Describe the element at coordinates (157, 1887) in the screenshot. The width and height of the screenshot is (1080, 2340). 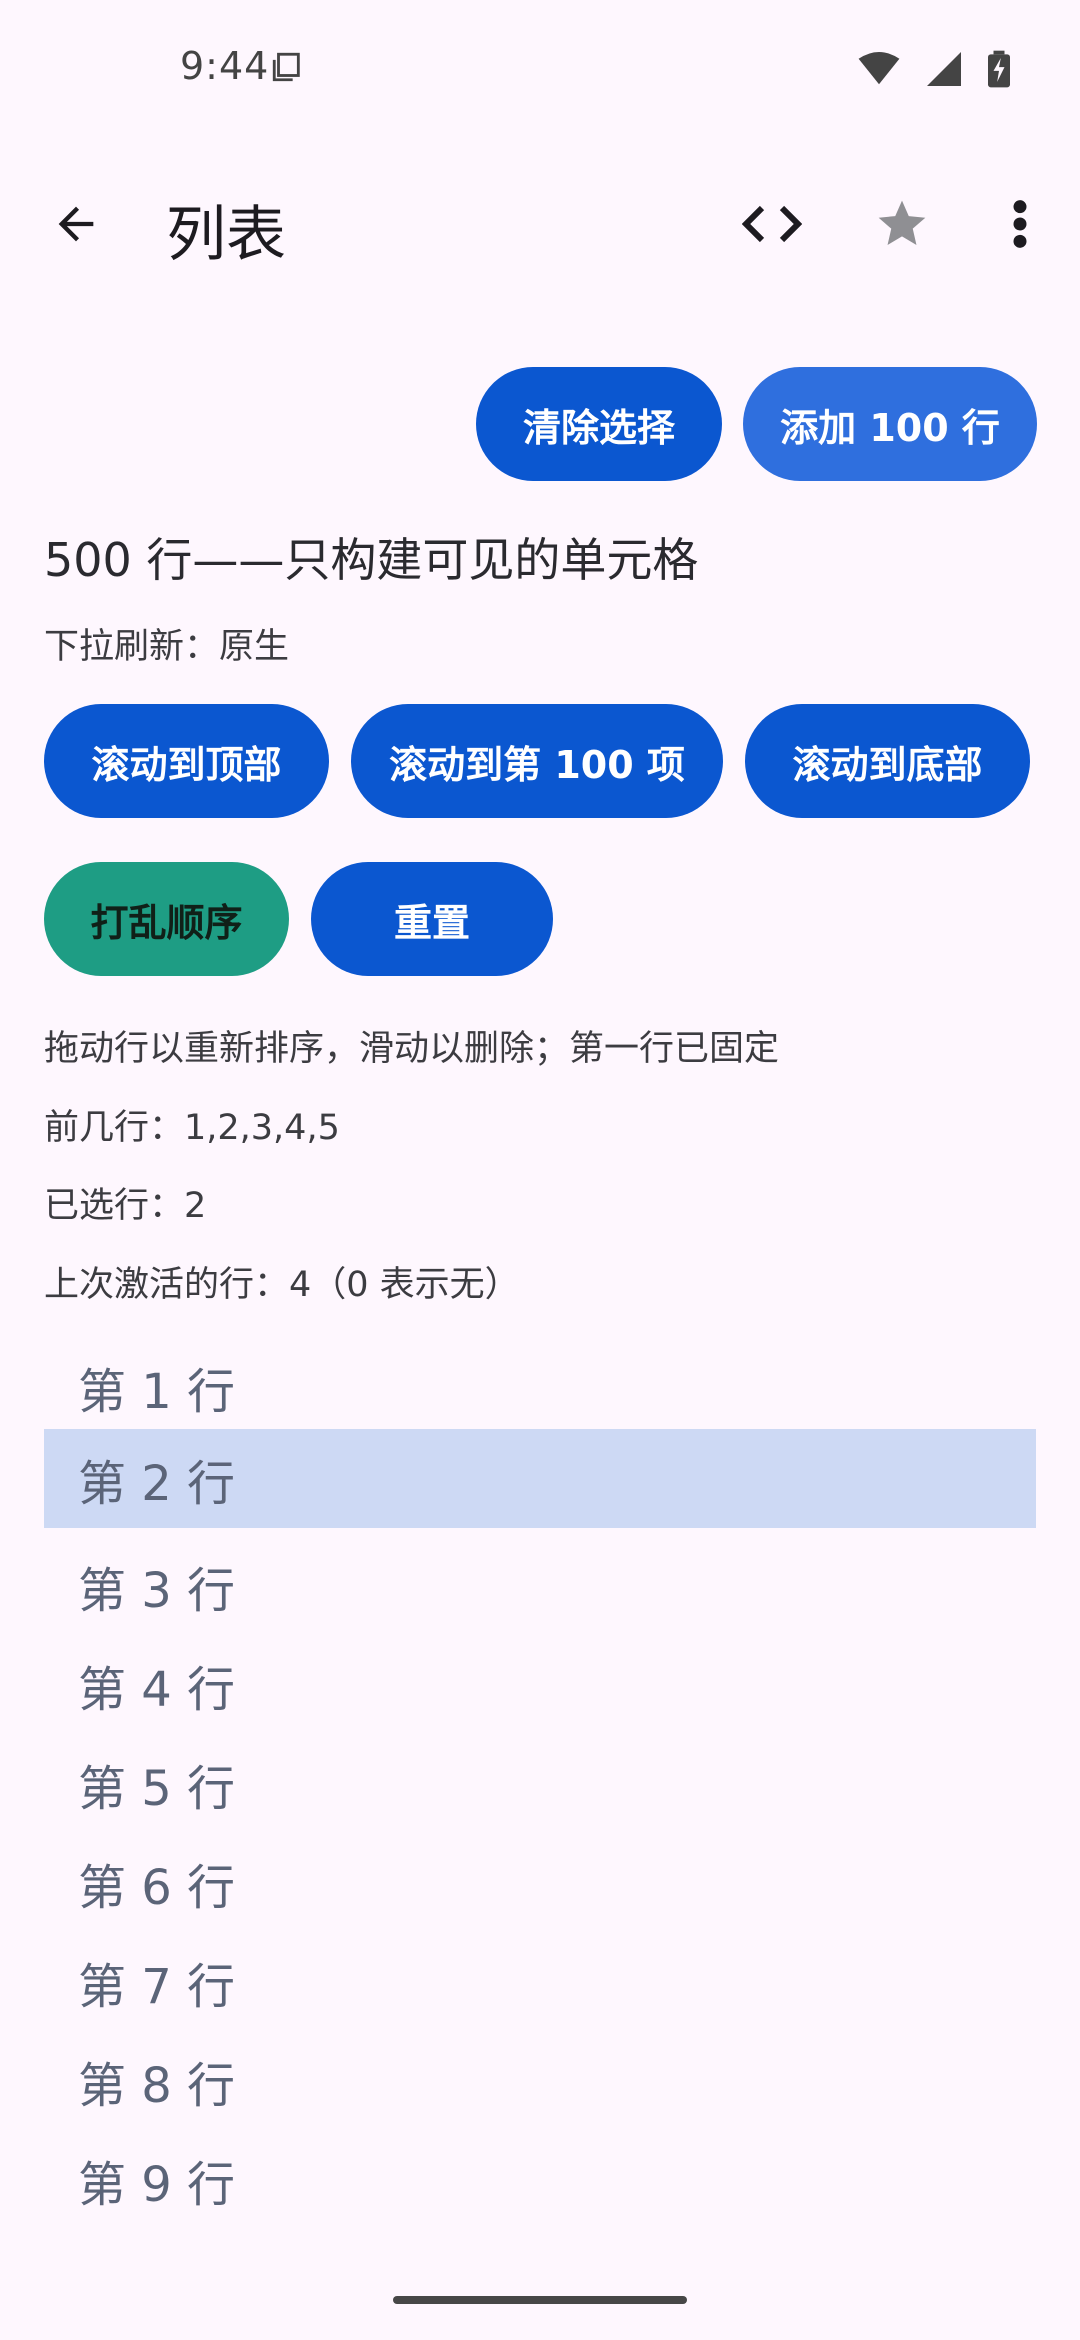
I see `row-label: 第 6 行` at that location.